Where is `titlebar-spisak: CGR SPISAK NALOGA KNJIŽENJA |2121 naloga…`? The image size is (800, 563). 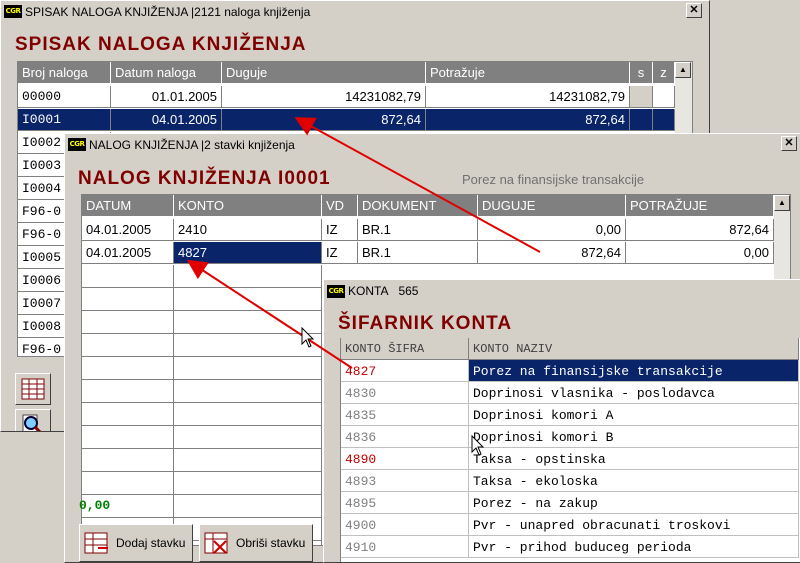
titlebar-spisak: CGR SPISAK NALOGA KNJIŽENJA |2121 naloga… is located at coordinates (355, 11).